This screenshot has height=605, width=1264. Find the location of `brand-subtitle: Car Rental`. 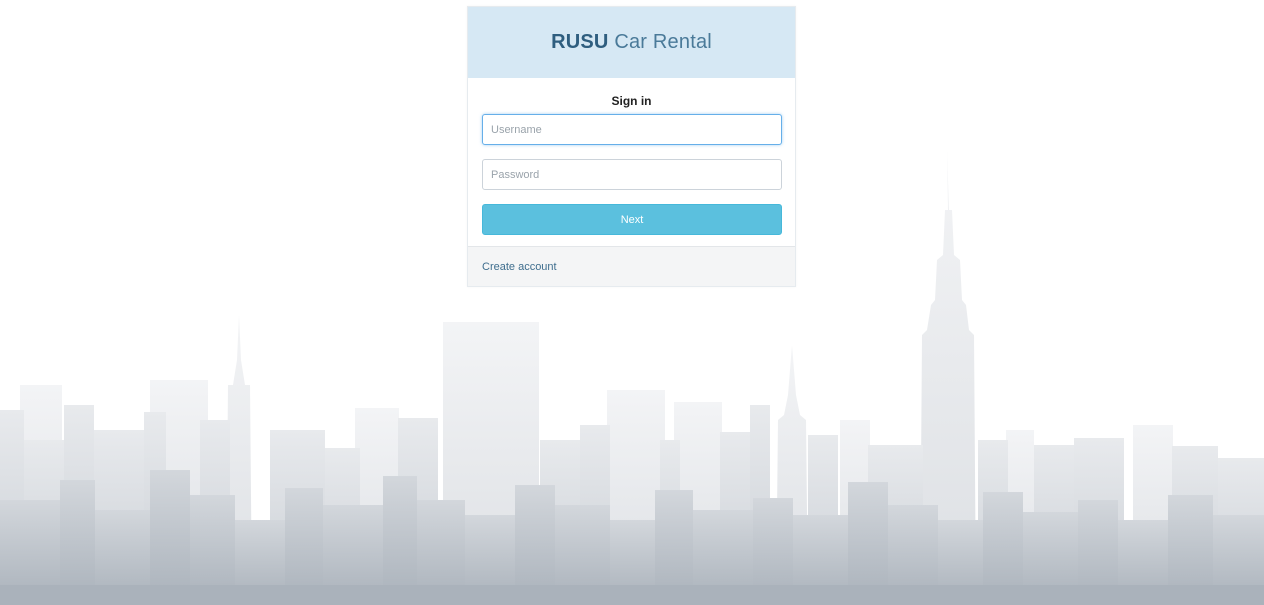

brand-subtitle: Car Rental is located at coordinates (660, 42).